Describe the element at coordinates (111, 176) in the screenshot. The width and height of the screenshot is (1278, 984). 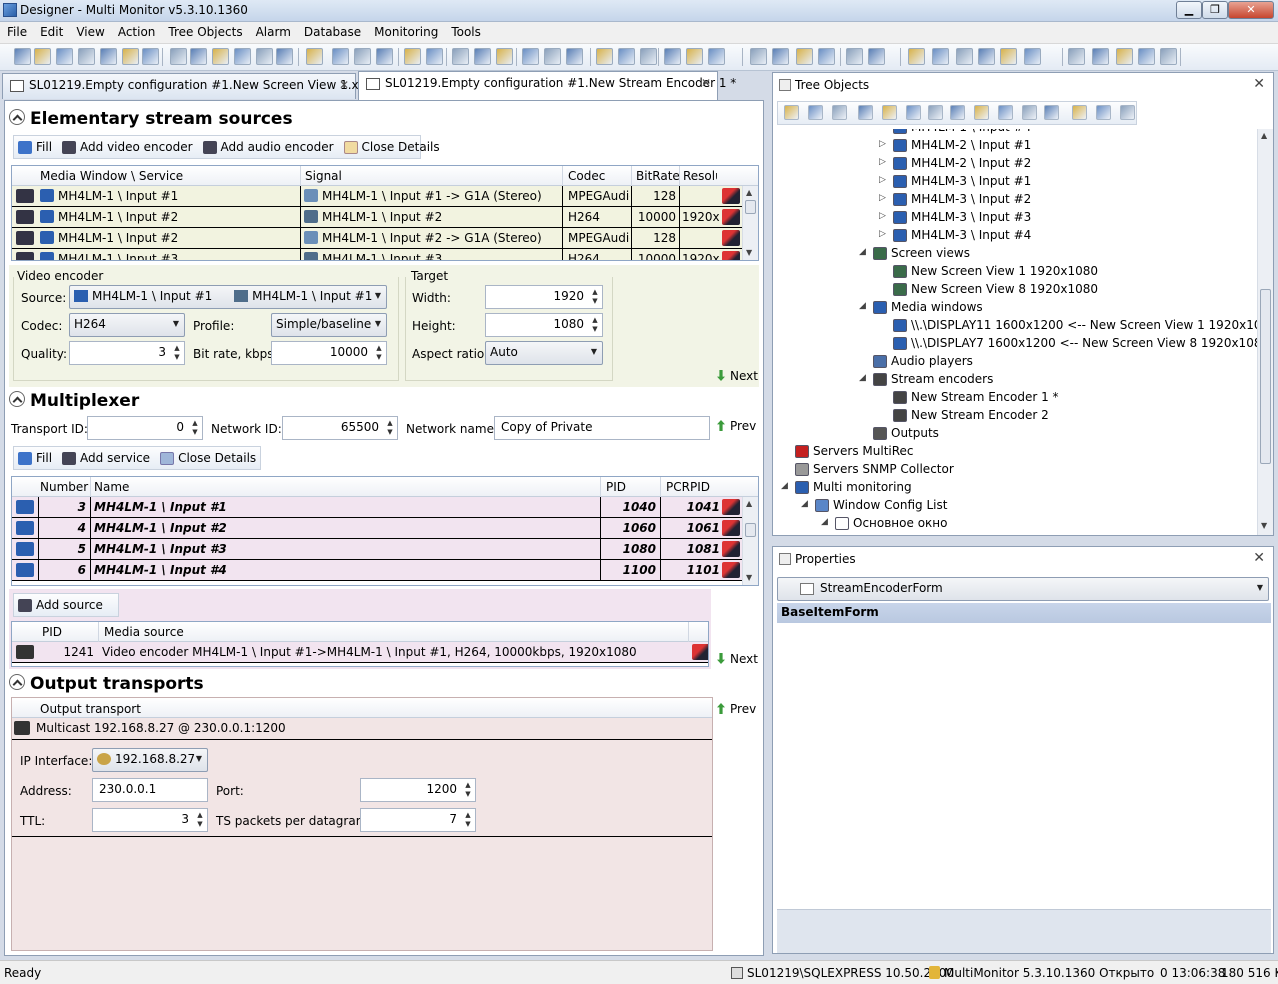
I see `col-service: Media Window \ Service` at that location.